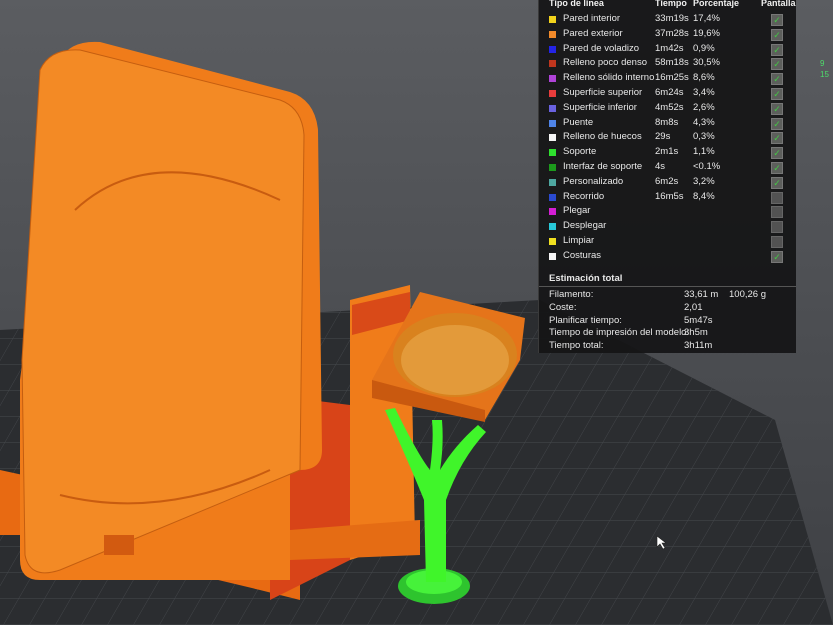 The image size is (833, 625). What do you see at coordinates (667, 256) in the screenshot?
I see `legend-row: Costuras ✓` at bounding box center [667, 256].